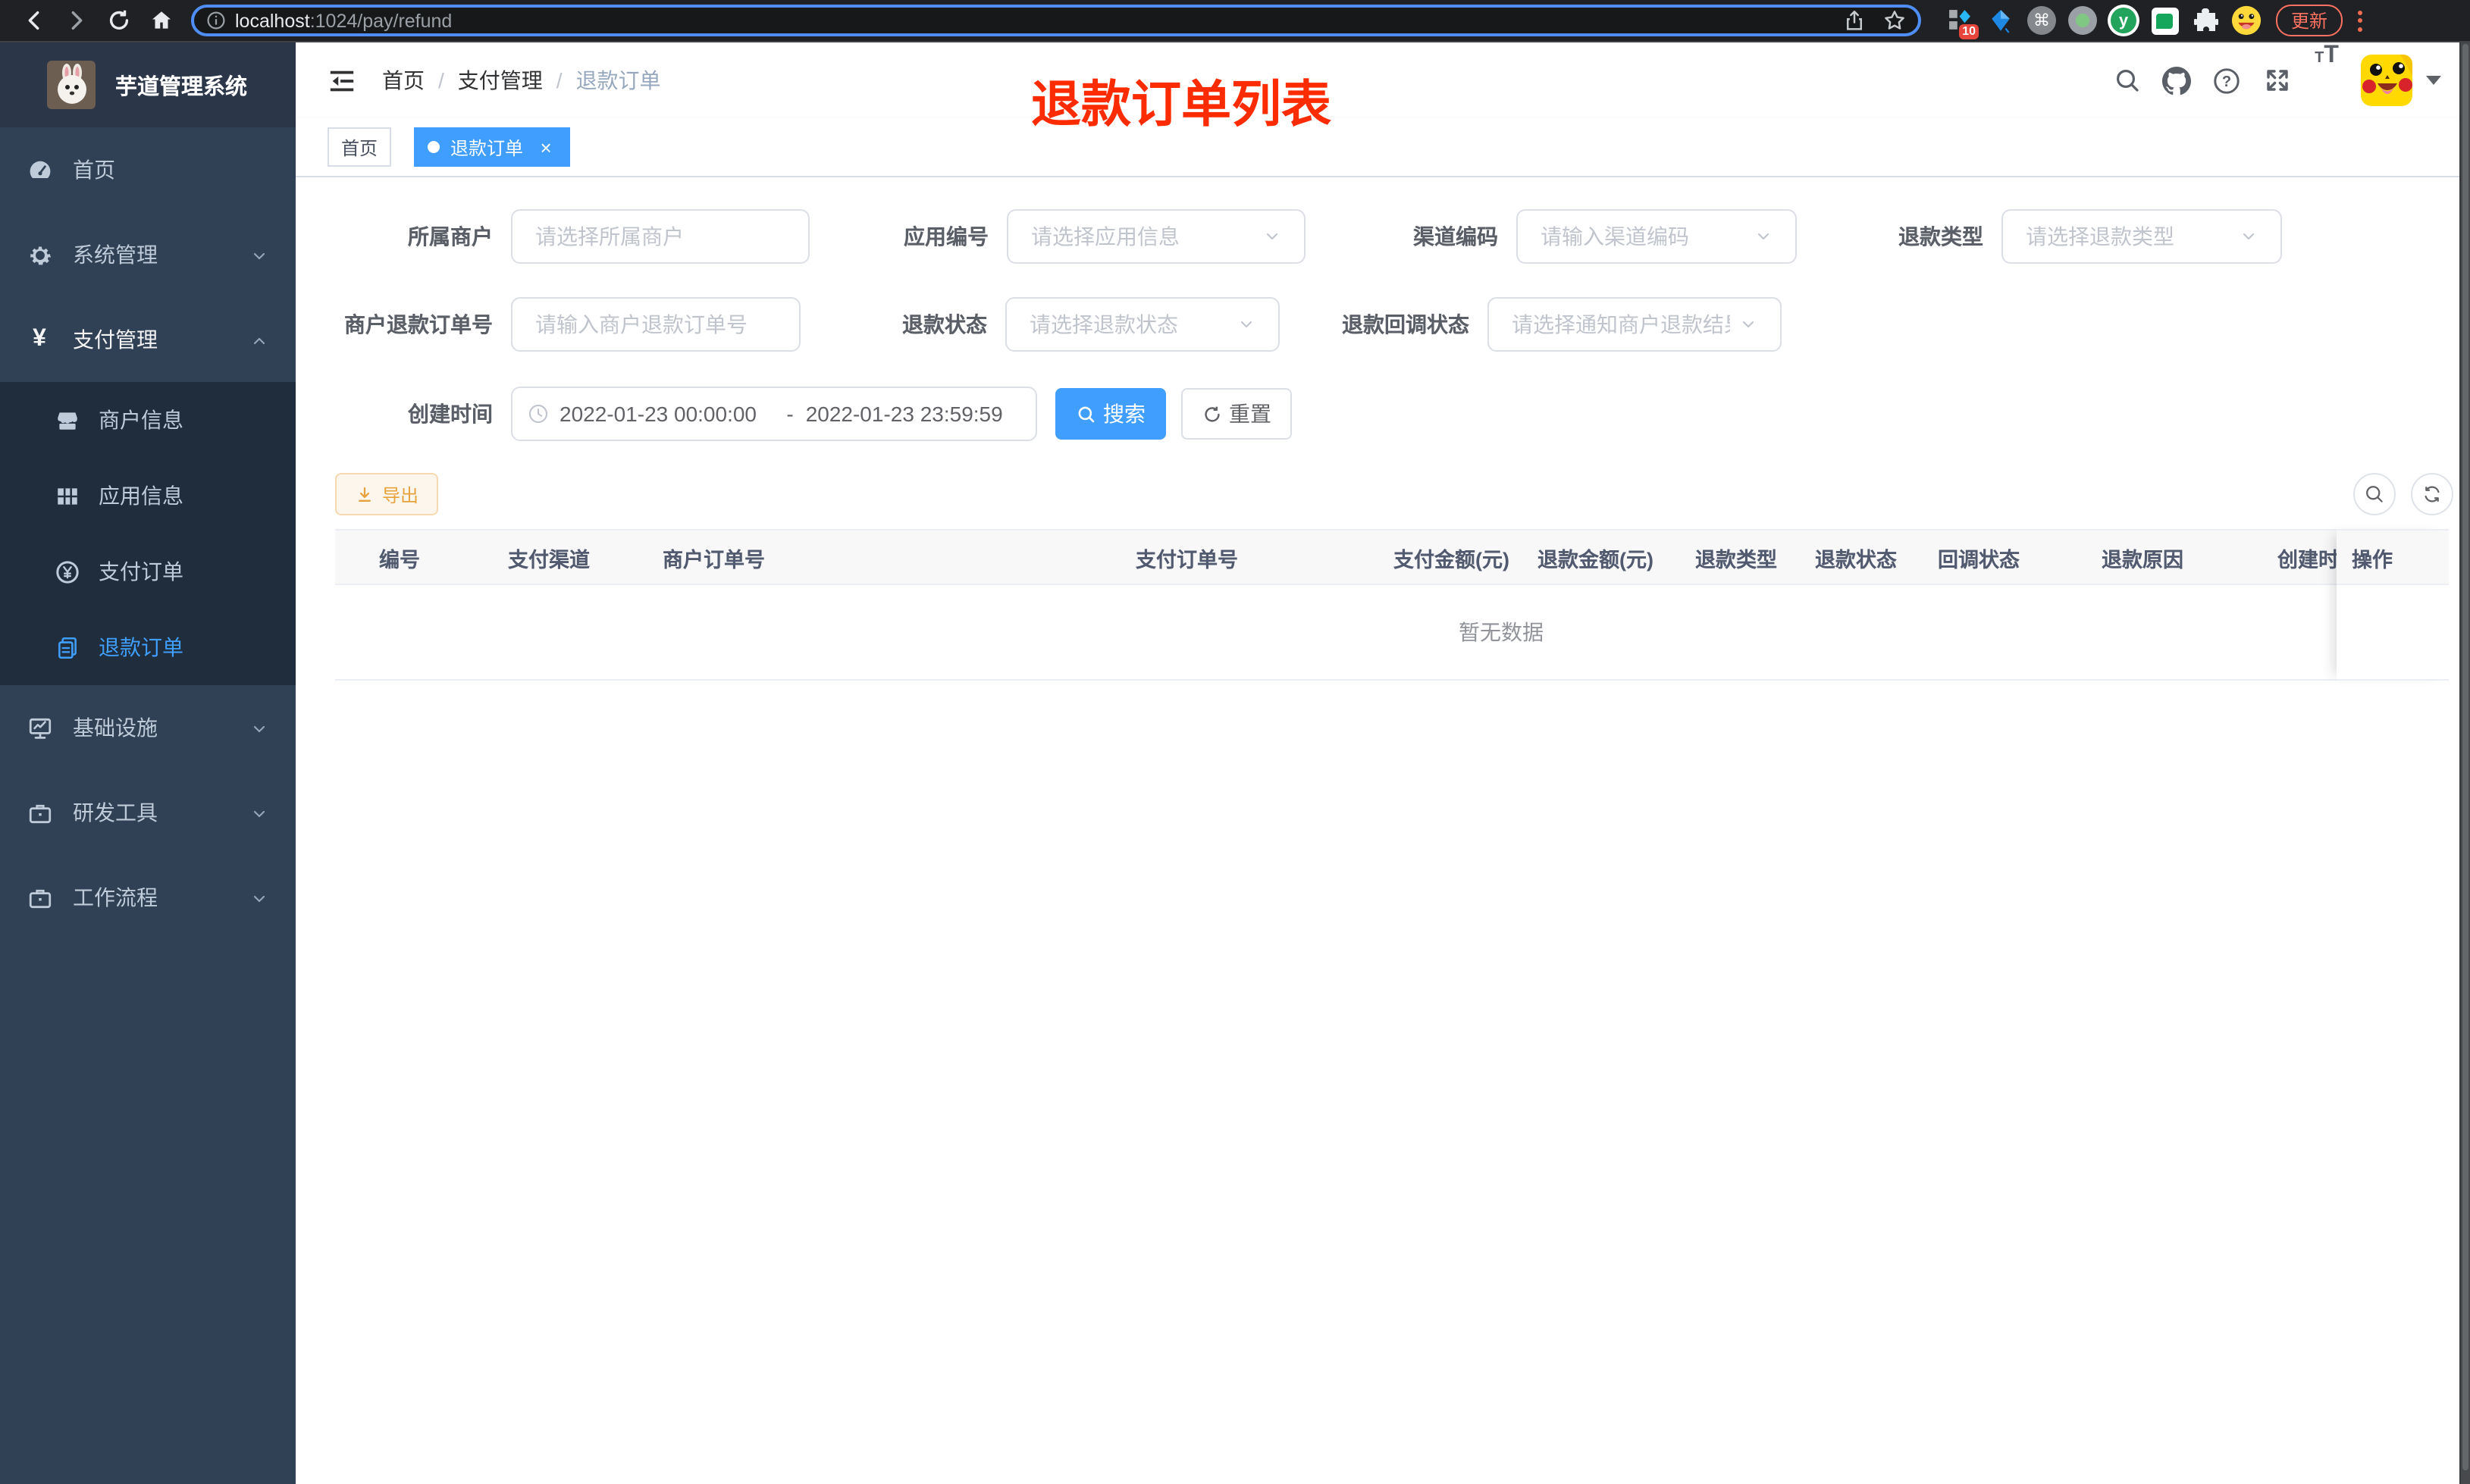 The height and width of the screenshot is (1484, 2470). Describe the element at coordinates (2082, 21) in the screenshot. I see `dot-extension-icon` at that location.